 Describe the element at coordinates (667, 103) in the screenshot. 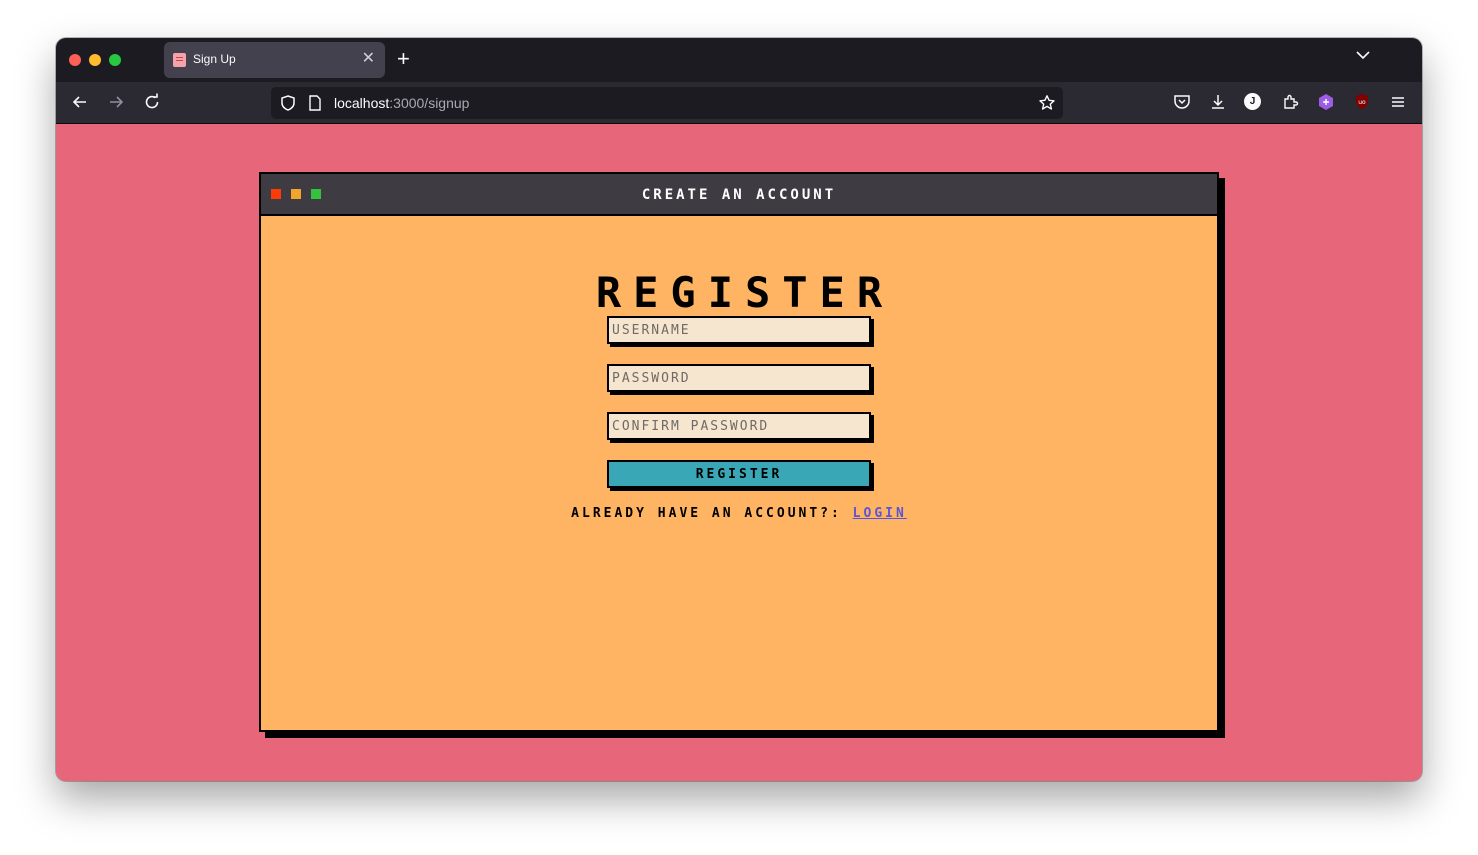

I see `address-bar: localhost:3000/signup` at that location.